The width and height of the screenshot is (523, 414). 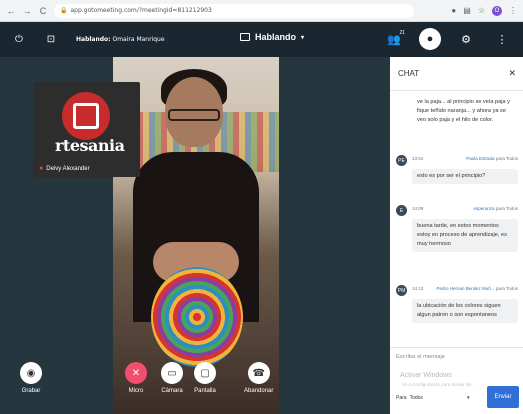 I want to click on view-mode-selector: Hablando ▾, so click(x=272, y=37).